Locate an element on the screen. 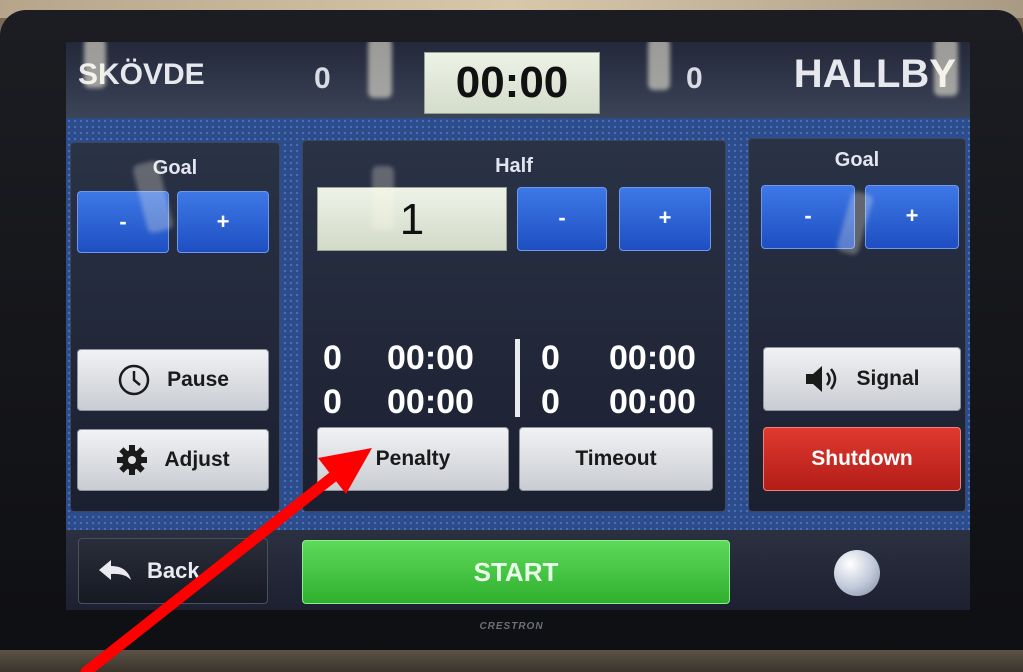 The width and height of the screenshot is (1023, 672). pause-label: Pause is located at coordinates (198, 379).